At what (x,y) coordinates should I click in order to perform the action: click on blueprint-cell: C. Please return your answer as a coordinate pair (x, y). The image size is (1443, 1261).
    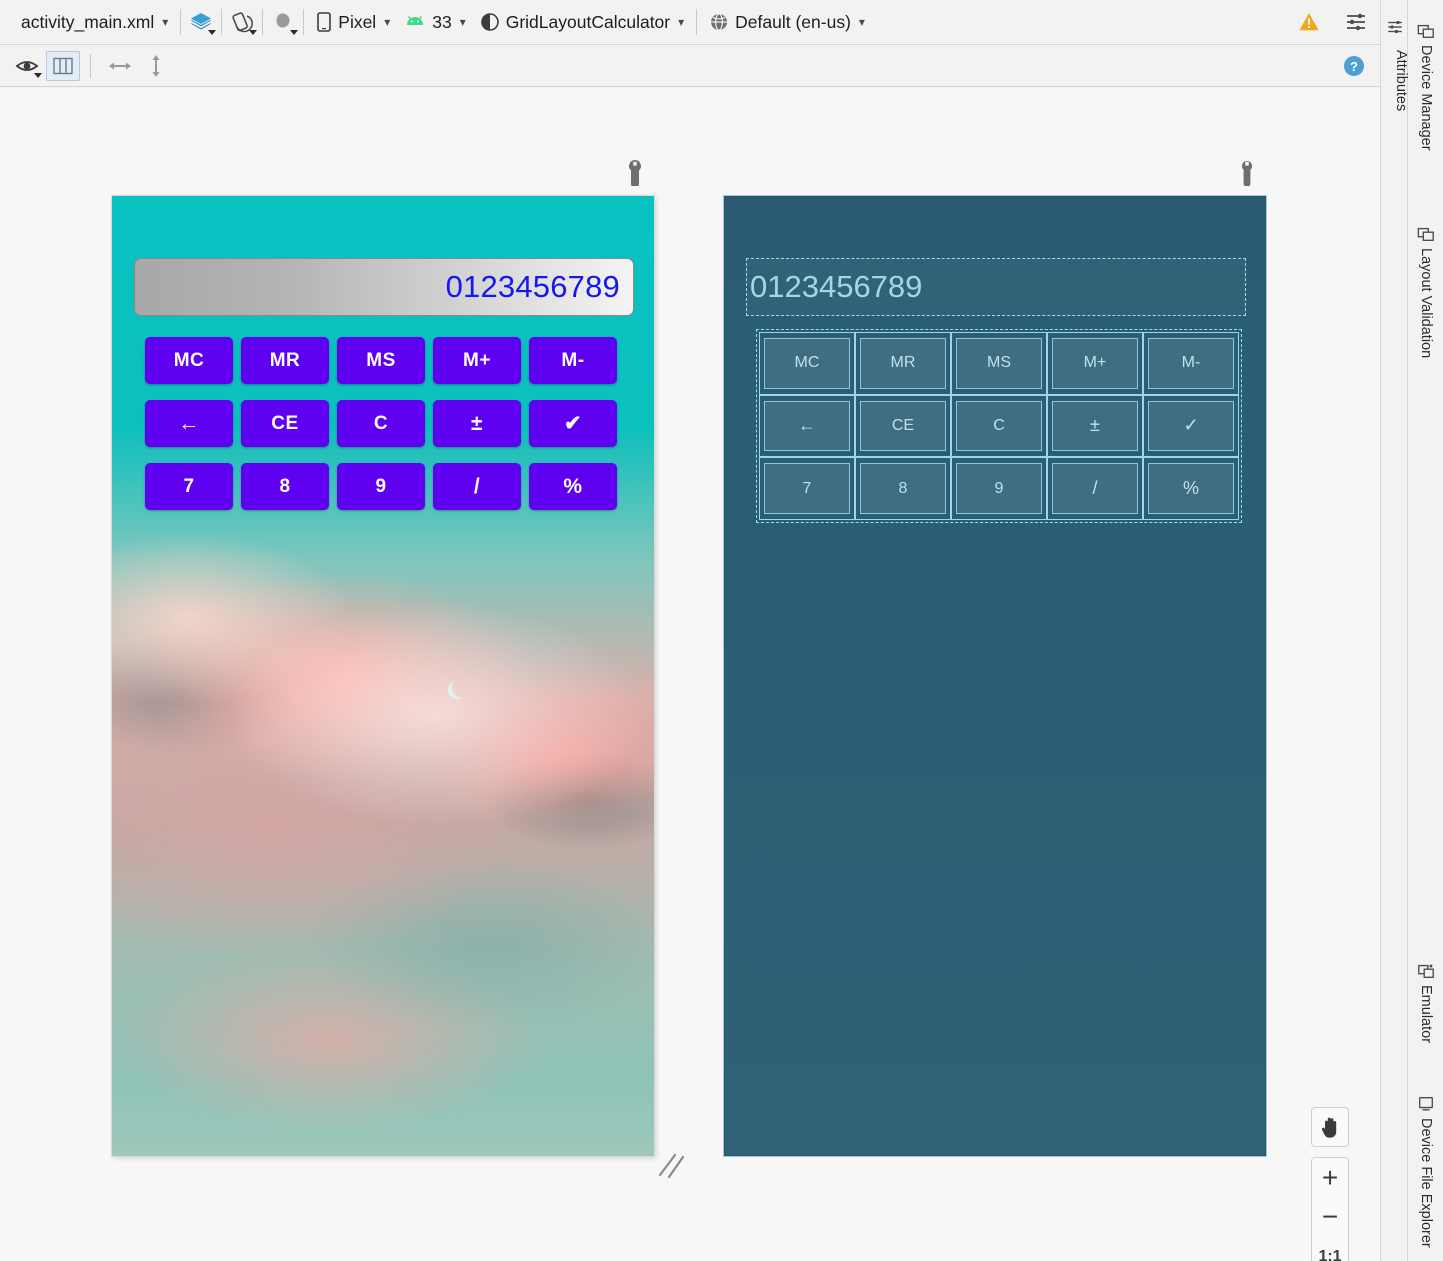
    Looking at the image, I should click on (999, 426).